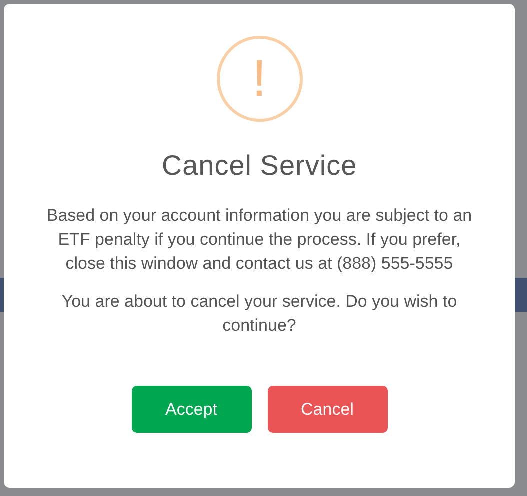 This screenshot has width=527, height=496. What do you see at coordinates (328, 409) in the screenshot?
I see `cancel-button: Cancel` at bounding box center [328, 409].